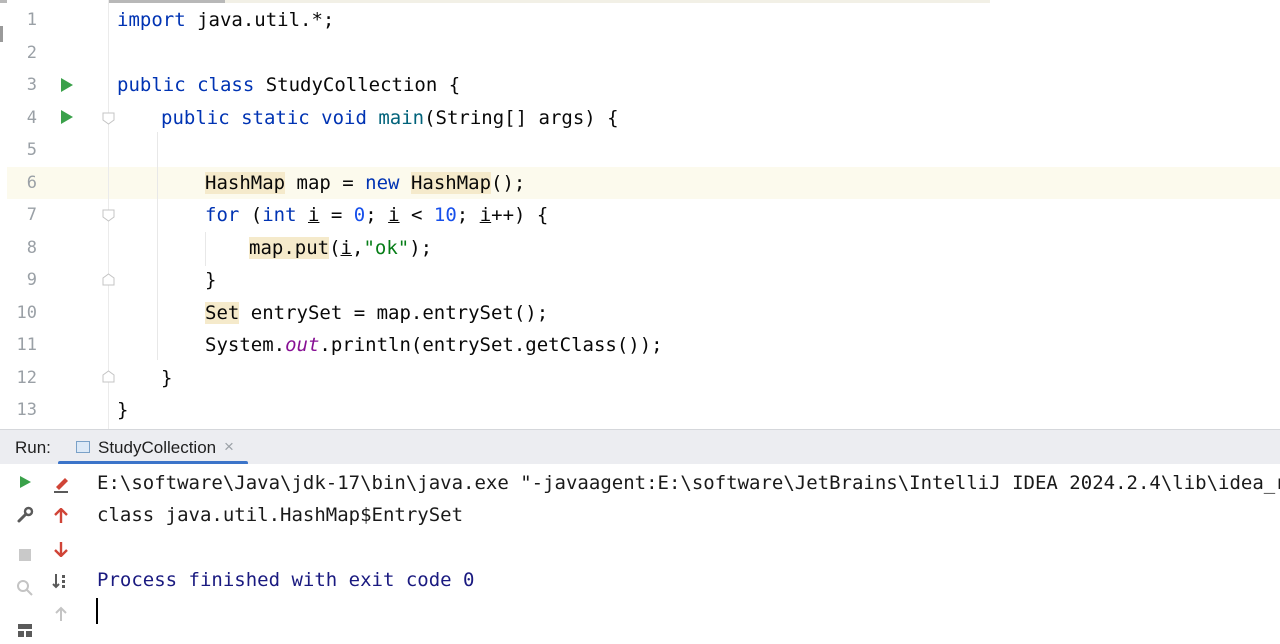 The height and width of the screenshot is (644, 1280). Describe the element at coordinates (336, 215) in the screenshot. I see `code-text: =` at that location.